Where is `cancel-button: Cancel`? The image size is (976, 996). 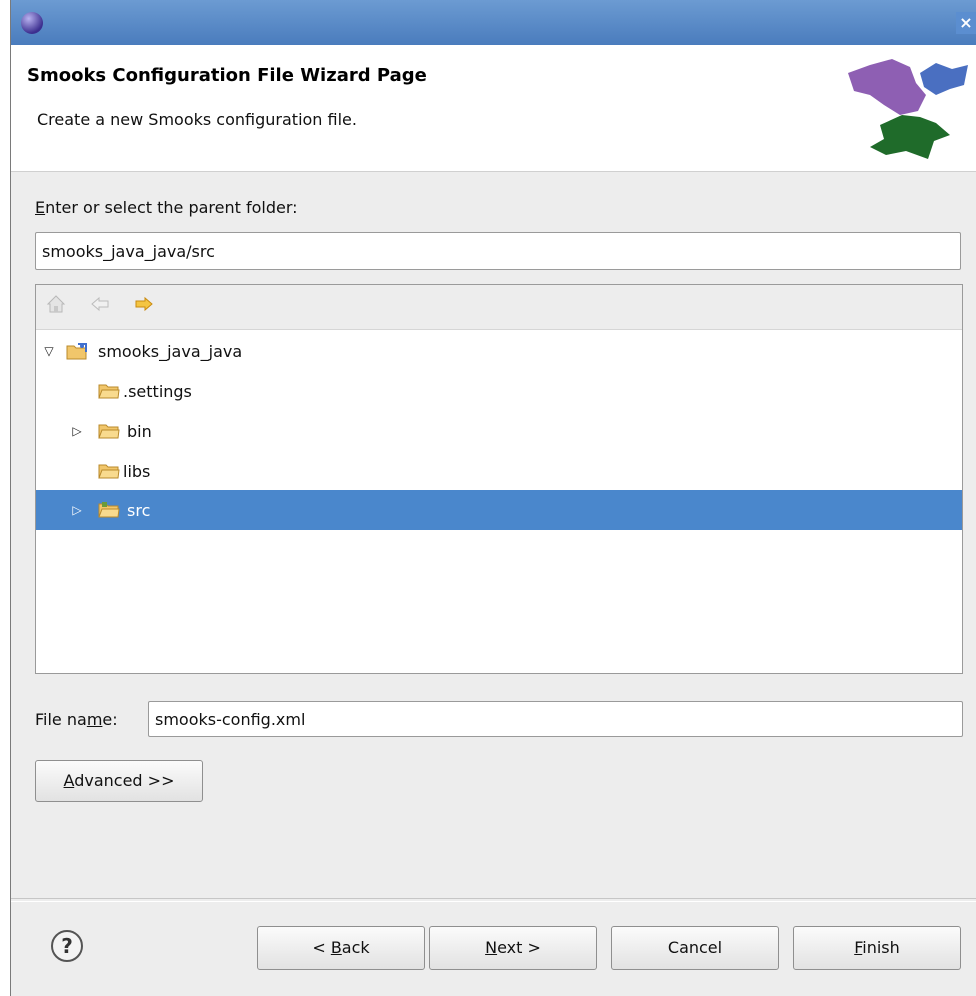 cancel-button: Cancel is located at coordinates (695, 948).